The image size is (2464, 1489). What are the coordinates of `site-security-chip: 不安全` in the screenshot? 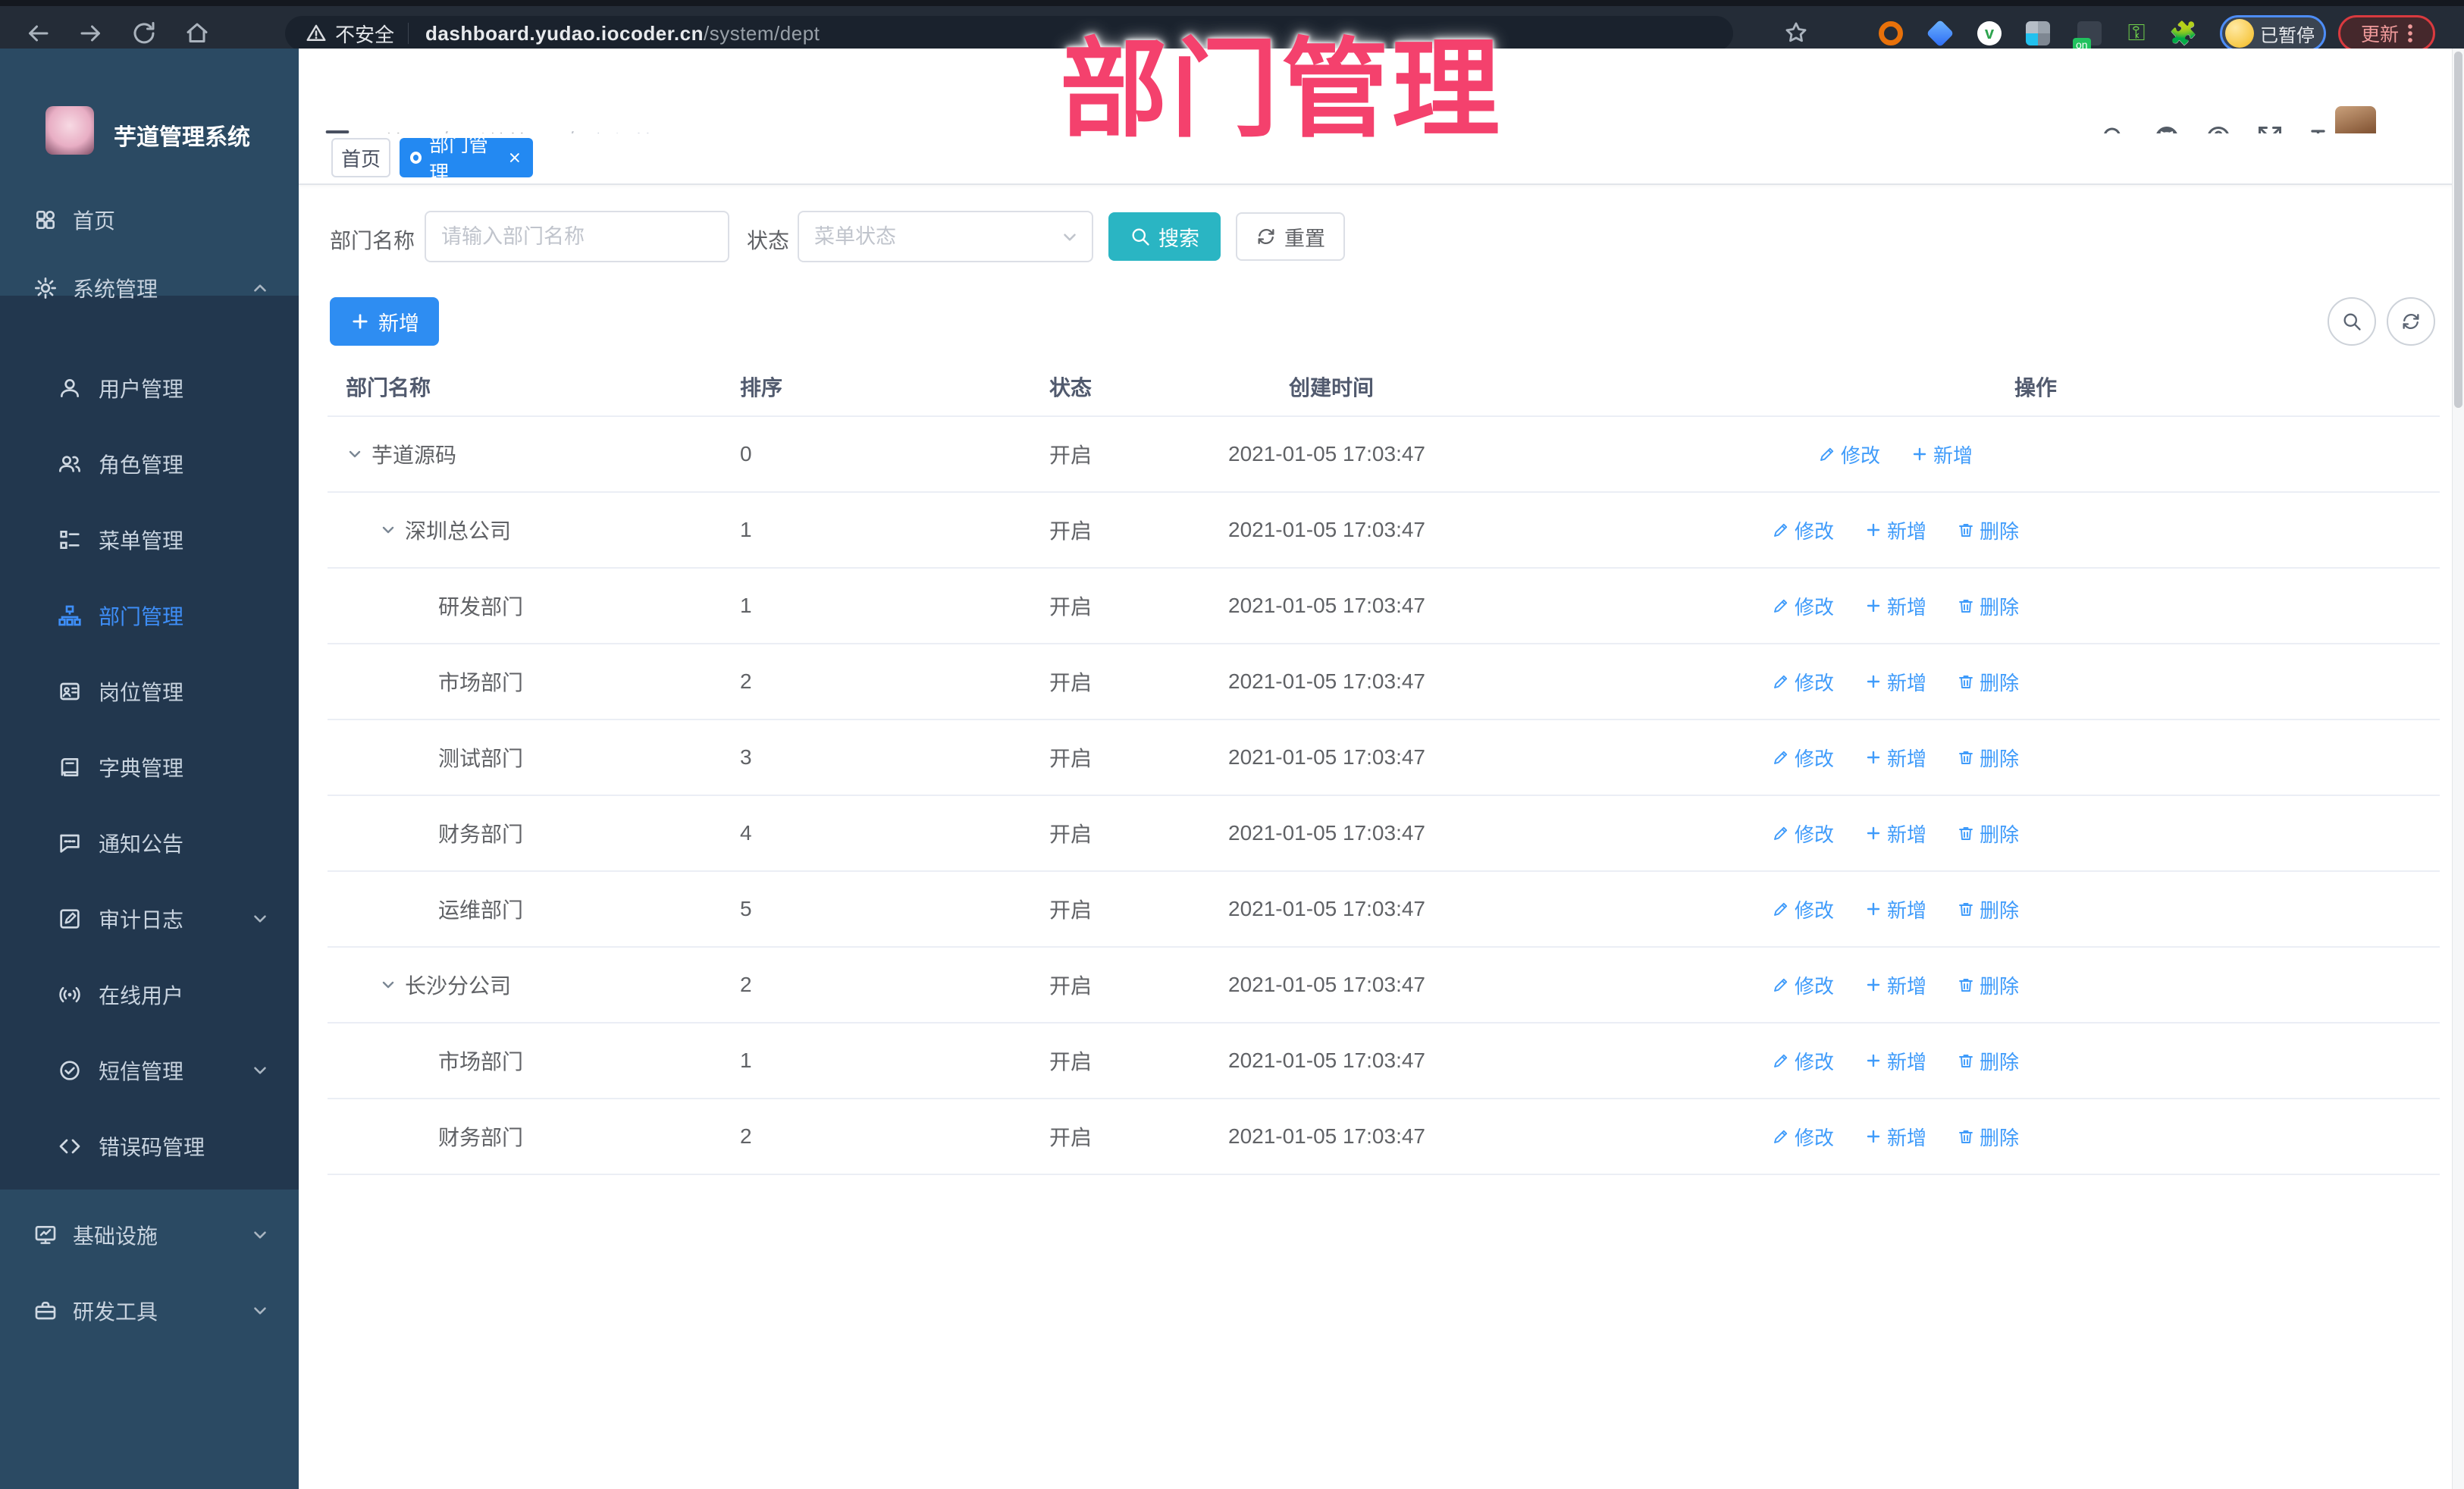 It's located at (347, 34).